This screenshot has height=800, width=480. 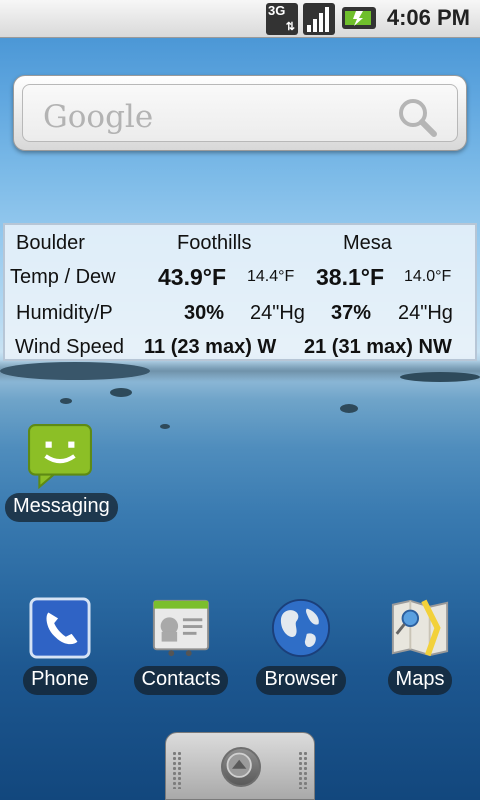 What do you see at coordinates (378, 347) in the screenshot?
I see `mesa-wind: 21 (31 max) NW` at bounding box center [378, 347].